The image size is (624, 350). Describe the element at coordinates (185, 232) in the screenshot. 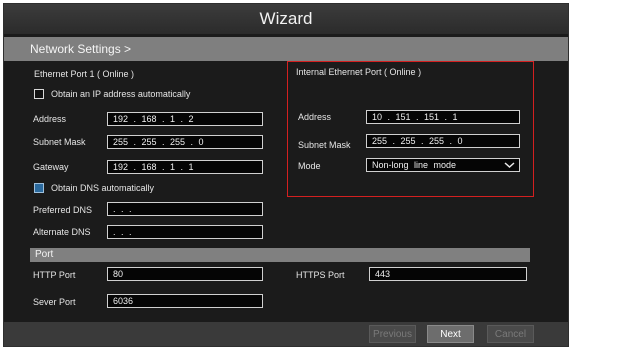

I see `alternate-dns-field: . . .` at that location.